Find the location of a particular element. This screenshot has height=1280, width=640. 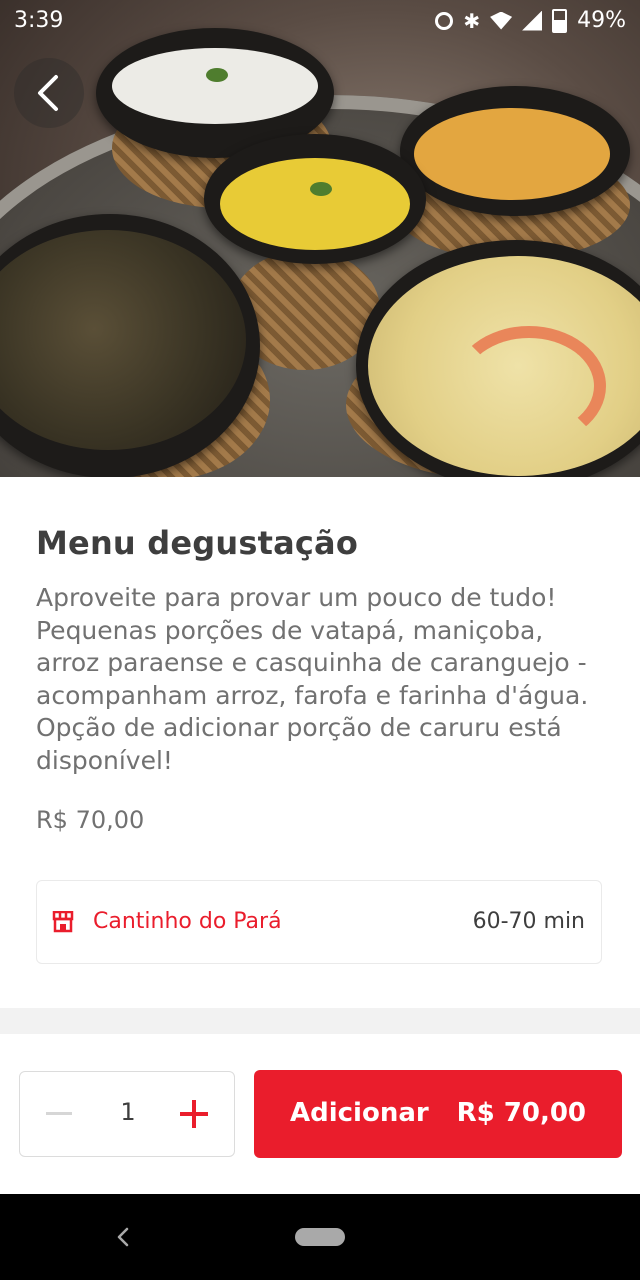

status-icons: ✱ 49% is located at coordinates (530, 20).